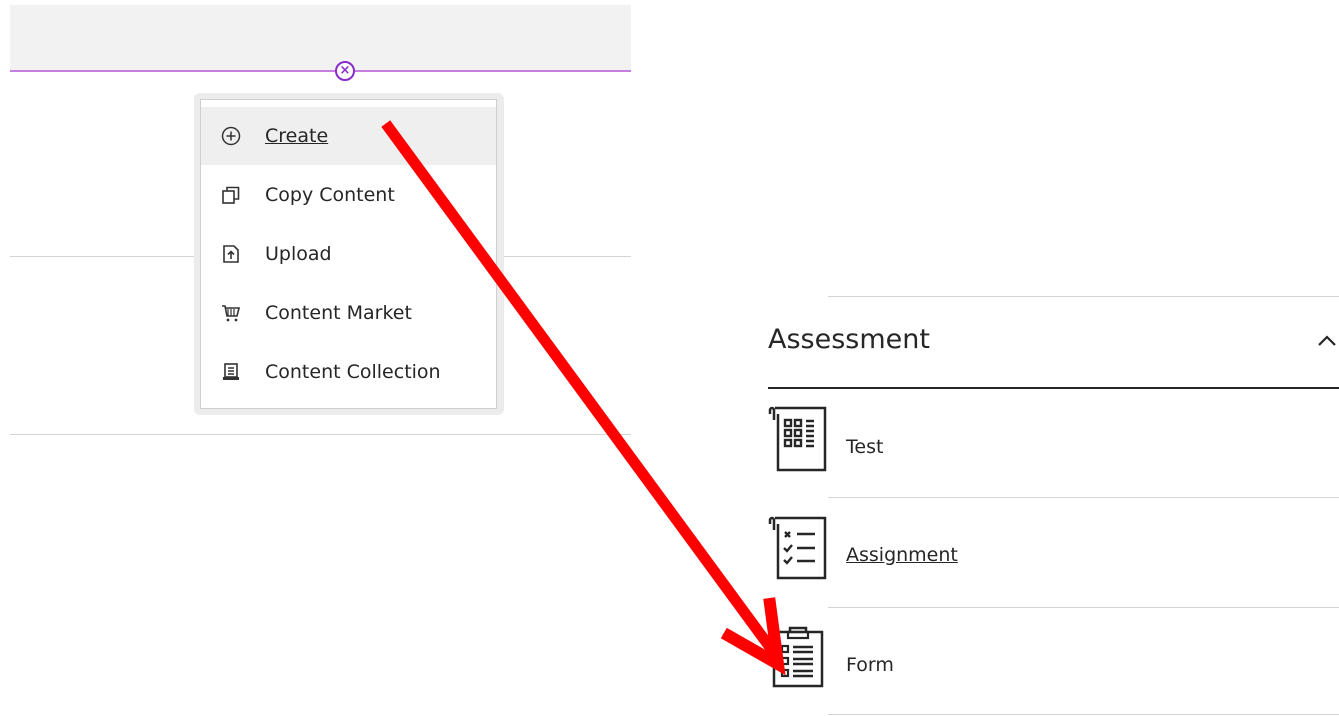  I want to click on menu-item-label: Copy Content, so click(330, 195).